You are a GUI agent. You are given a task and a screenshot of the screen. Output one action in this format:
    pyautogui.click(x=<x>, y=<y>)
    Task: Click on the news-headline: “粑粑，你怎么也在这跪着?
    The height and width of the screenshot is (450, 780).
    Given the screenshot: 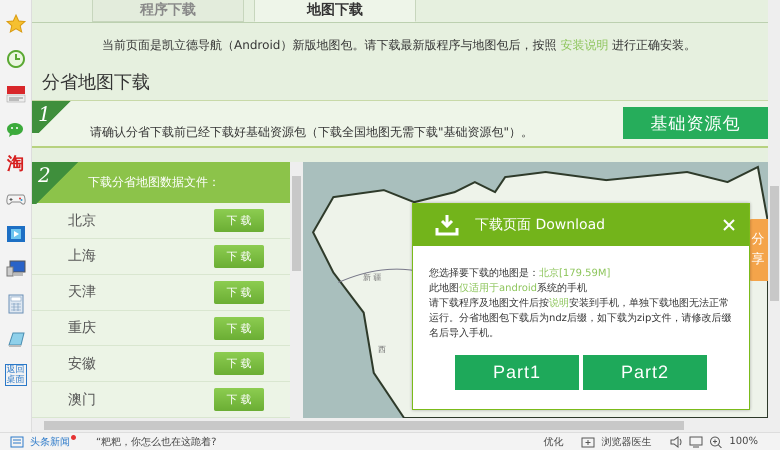 What is the action you would take?
    pyautogui.click(x=156, y=441)
    